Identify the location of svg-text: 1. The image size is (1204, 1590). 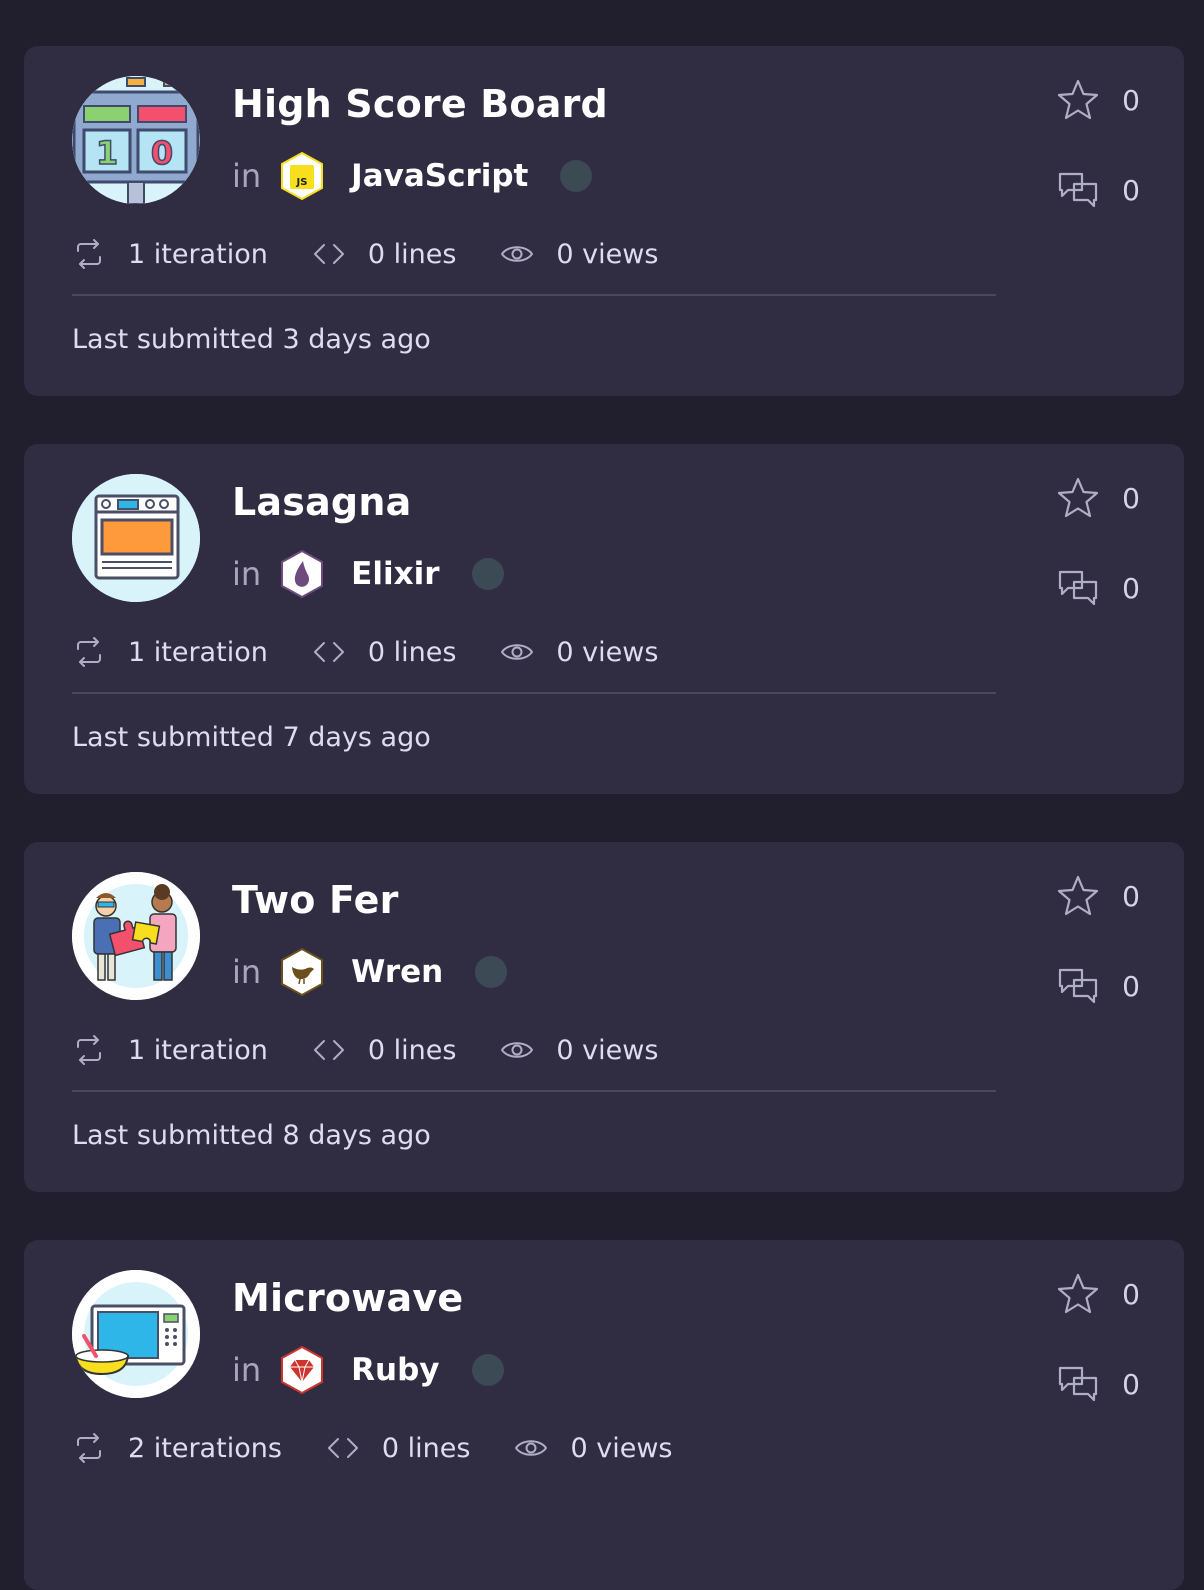
(107, 153).